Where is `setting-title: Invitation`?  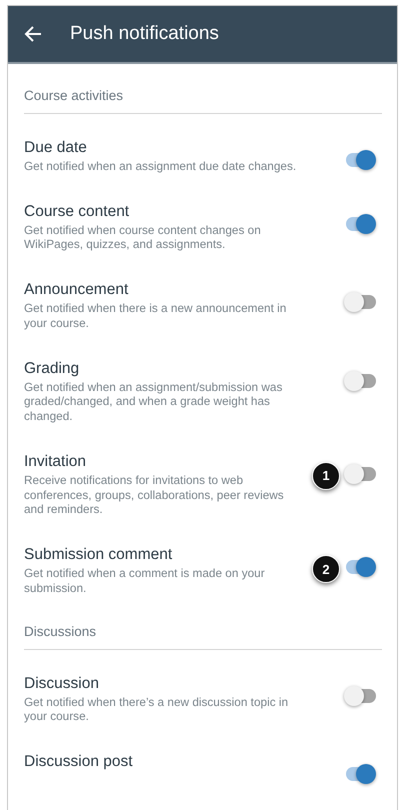
setting-title: Invitation is located at coordinates (56, 461).